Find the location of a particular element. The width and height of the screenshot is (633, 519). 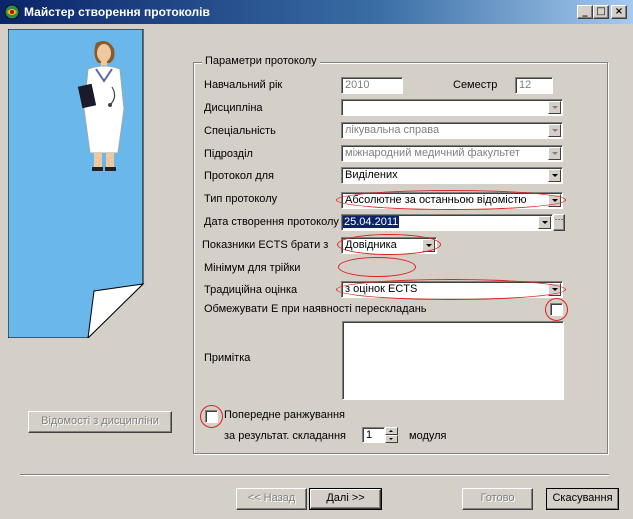

semester-field: 12 is located at coordinates (534, 85).